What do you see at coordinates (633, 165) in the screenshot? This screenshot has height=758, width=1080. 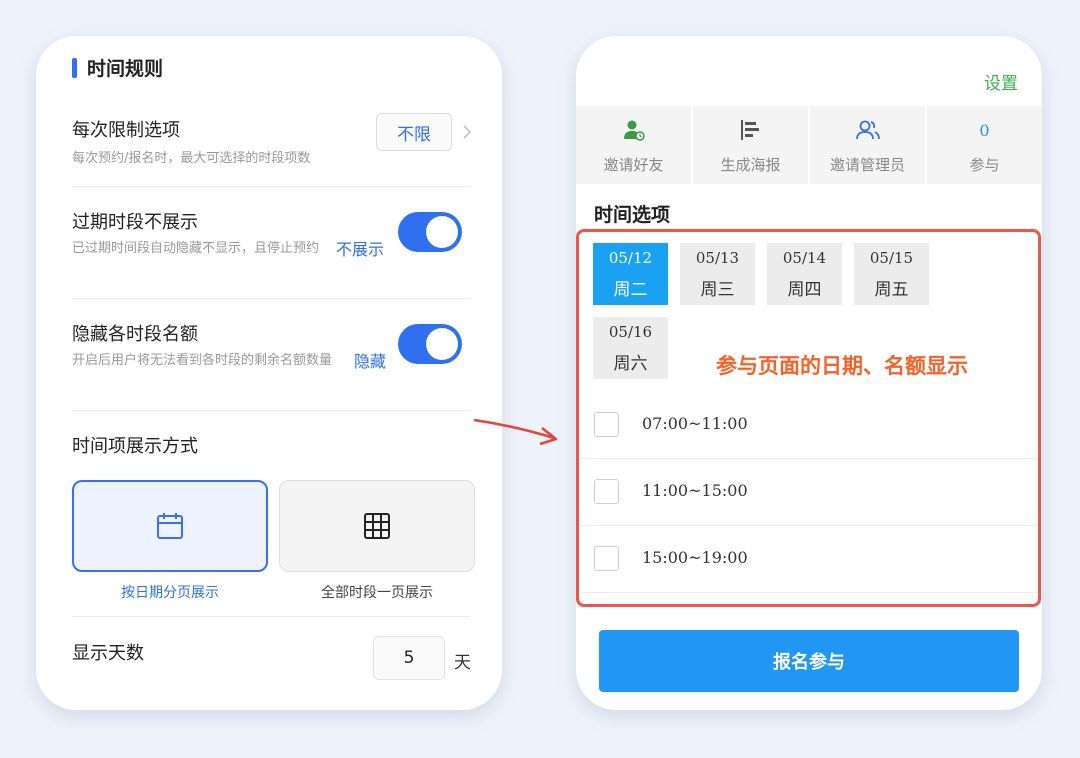 I see `action-label: 邀请好友` at bounding box center [633, 165].